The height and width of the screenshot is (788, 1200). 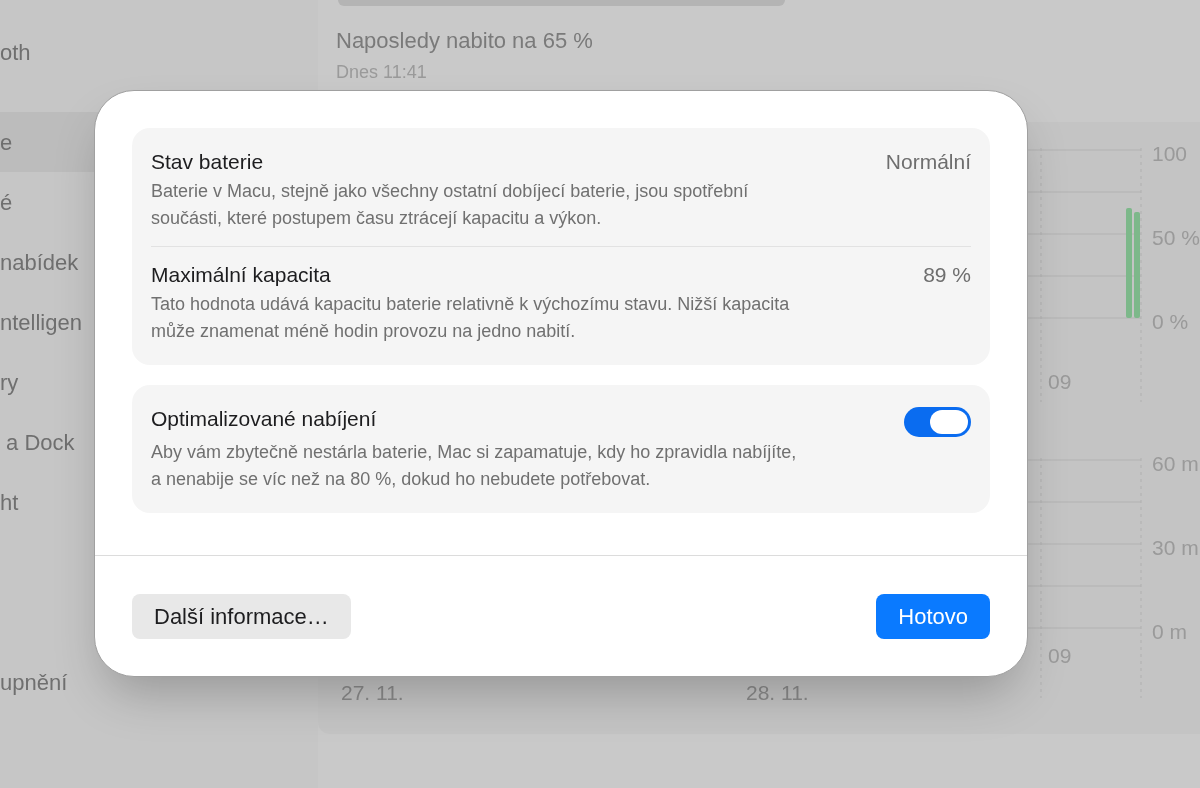 I want to click on setting-title: Maximální kapacita, so click(x=241, y=275).